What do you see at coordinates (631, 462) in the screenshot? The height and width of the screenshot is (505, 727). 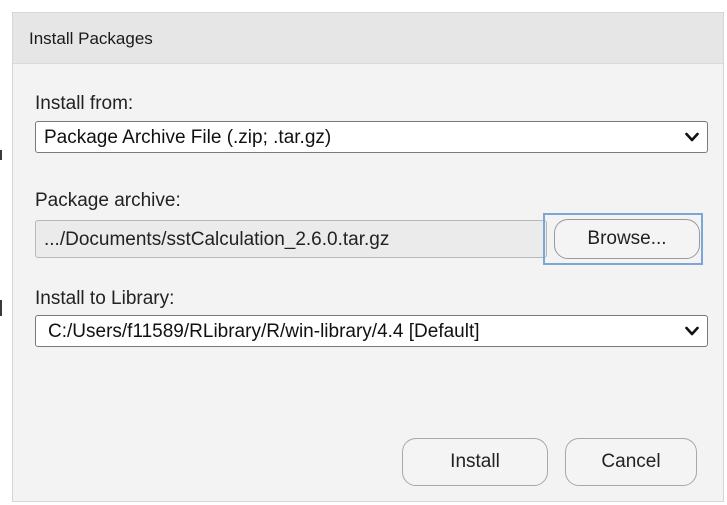 I see `cancel-button: Cancel` at bounding box center [631, 462].